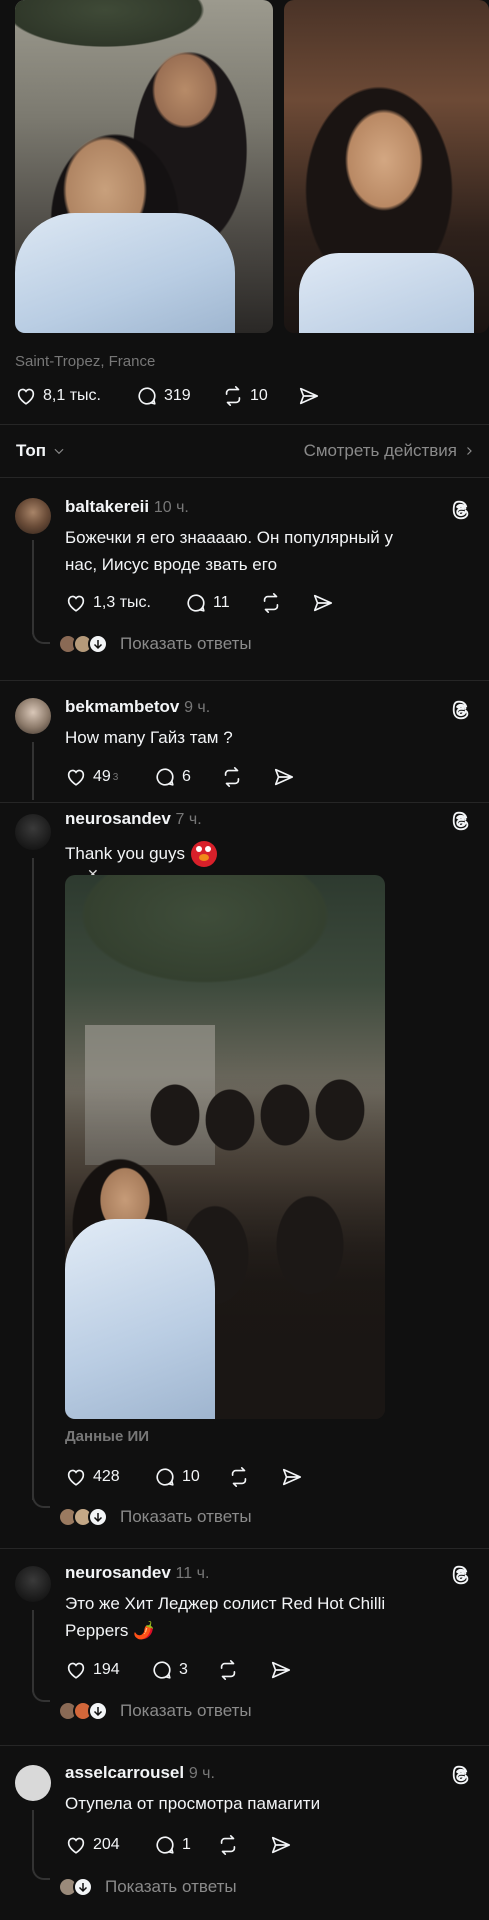 The image size is (489, 1920). I want to click on comment-author-row: asselcarrousel 9 ч., so click(140, 1773).